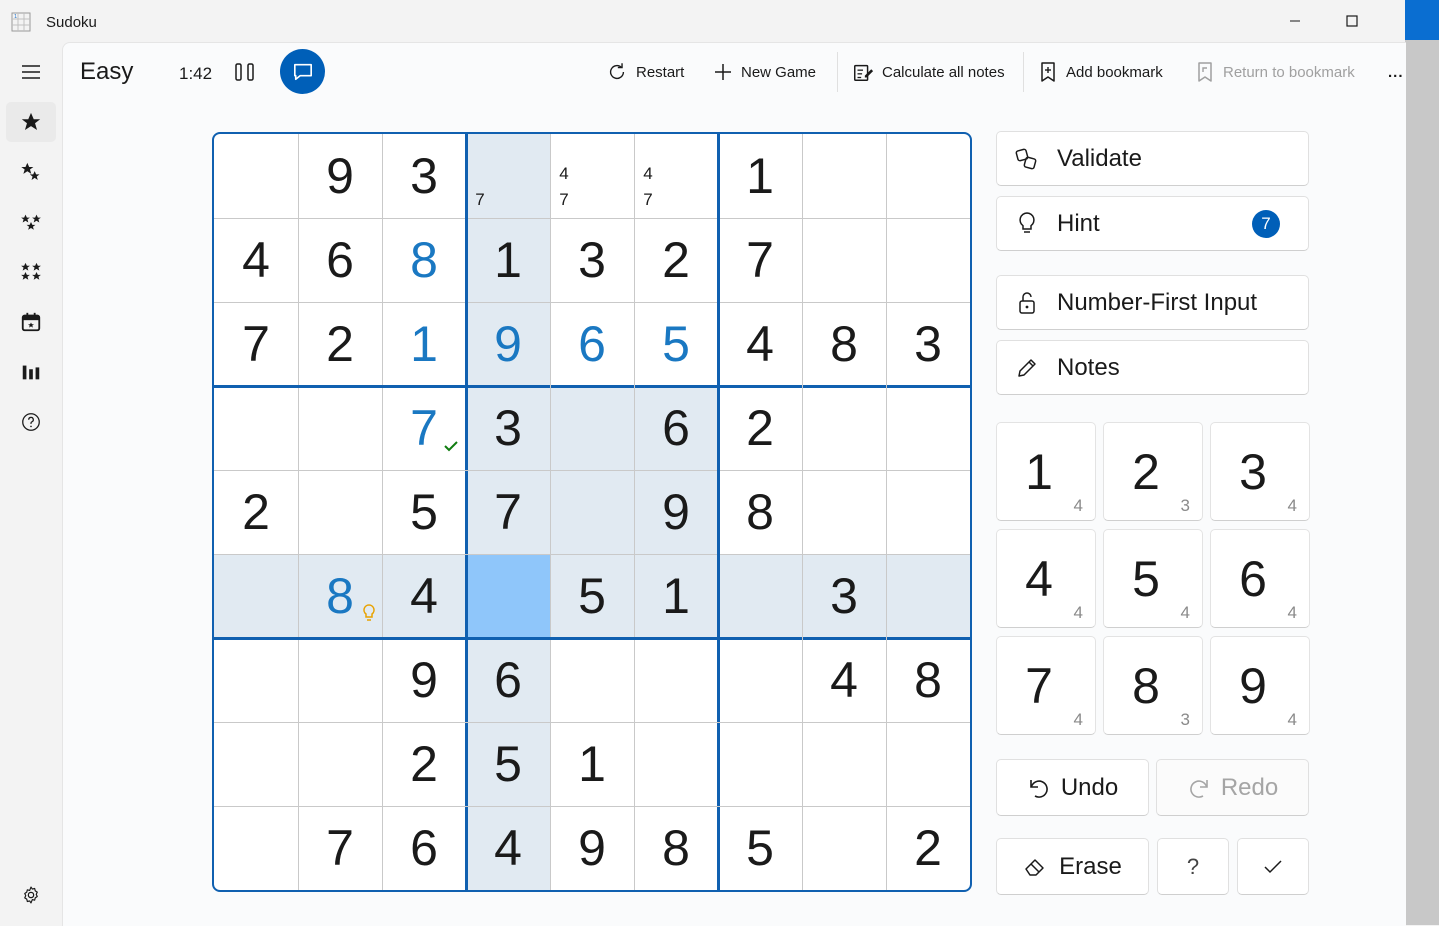 This screenshot has width=1439, height=926. Describe the element at coordinates (245, 72) in the screenshot. I see `pause-button` at that location.